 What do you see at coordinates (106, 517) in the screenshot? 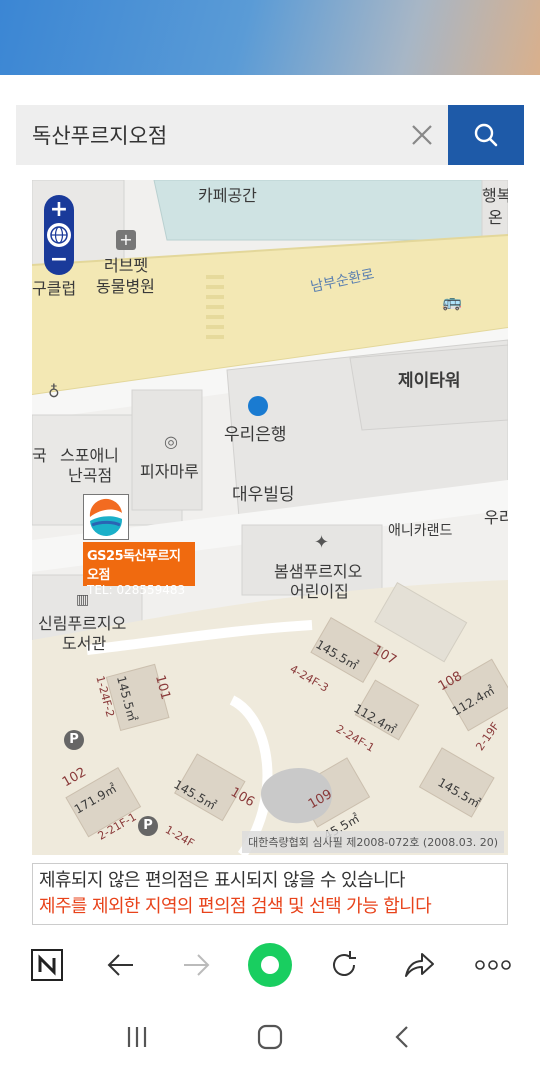
I see `gs25-logo-icon` at bounding box center [106, 517].